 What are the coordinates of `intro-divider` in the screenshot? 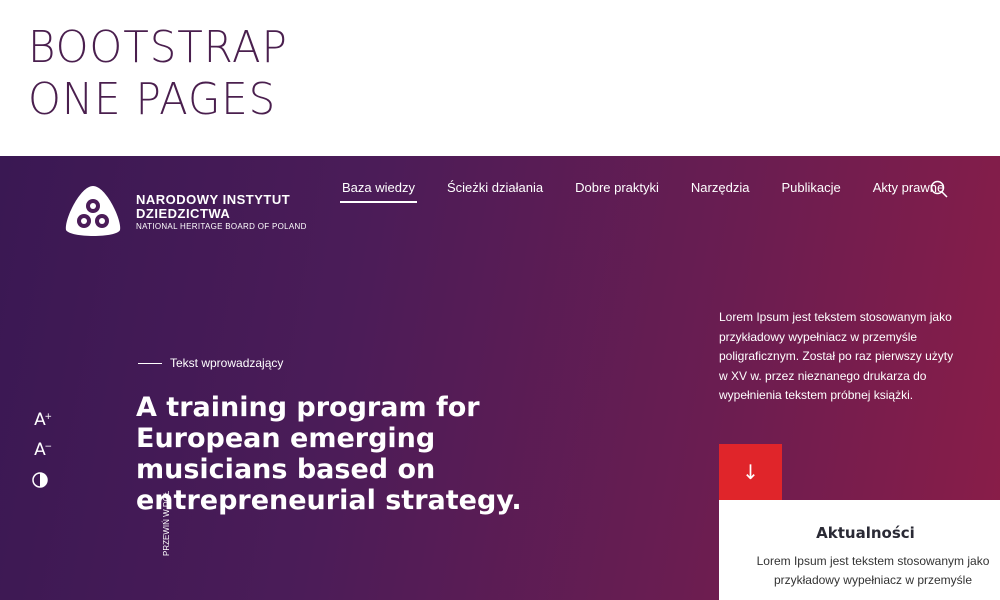 It's located at (150, 363).